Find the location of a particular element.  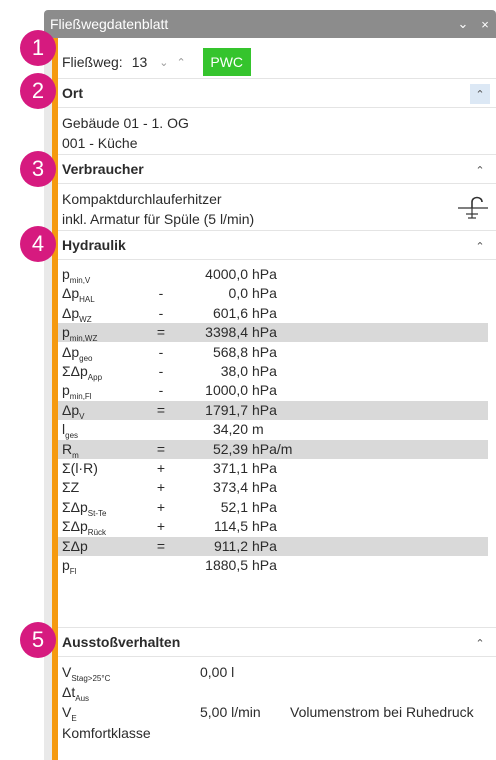

hydraulik-symbol: Rm is located at coordinates (70, 450).